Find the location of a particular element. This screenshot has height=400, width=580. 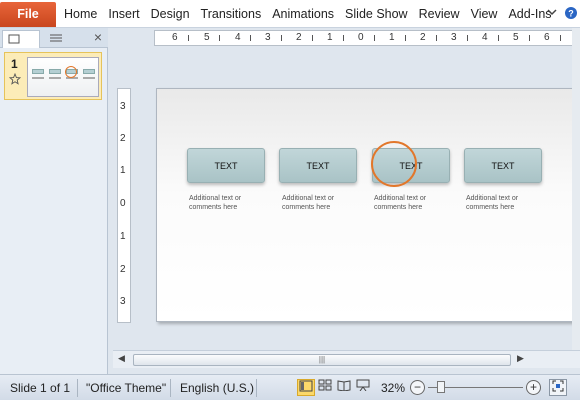

tab-review: Review is located at coordinates (439, 14).